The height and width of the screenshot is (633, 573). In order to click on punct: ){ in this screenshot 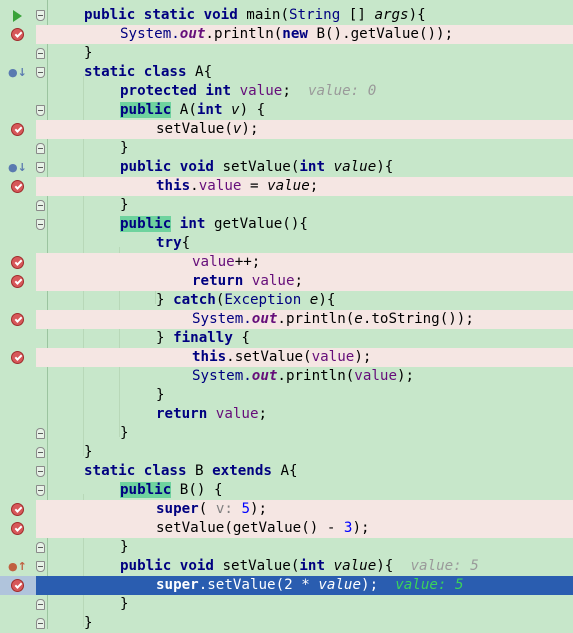, I will do `click(385, 566)`.